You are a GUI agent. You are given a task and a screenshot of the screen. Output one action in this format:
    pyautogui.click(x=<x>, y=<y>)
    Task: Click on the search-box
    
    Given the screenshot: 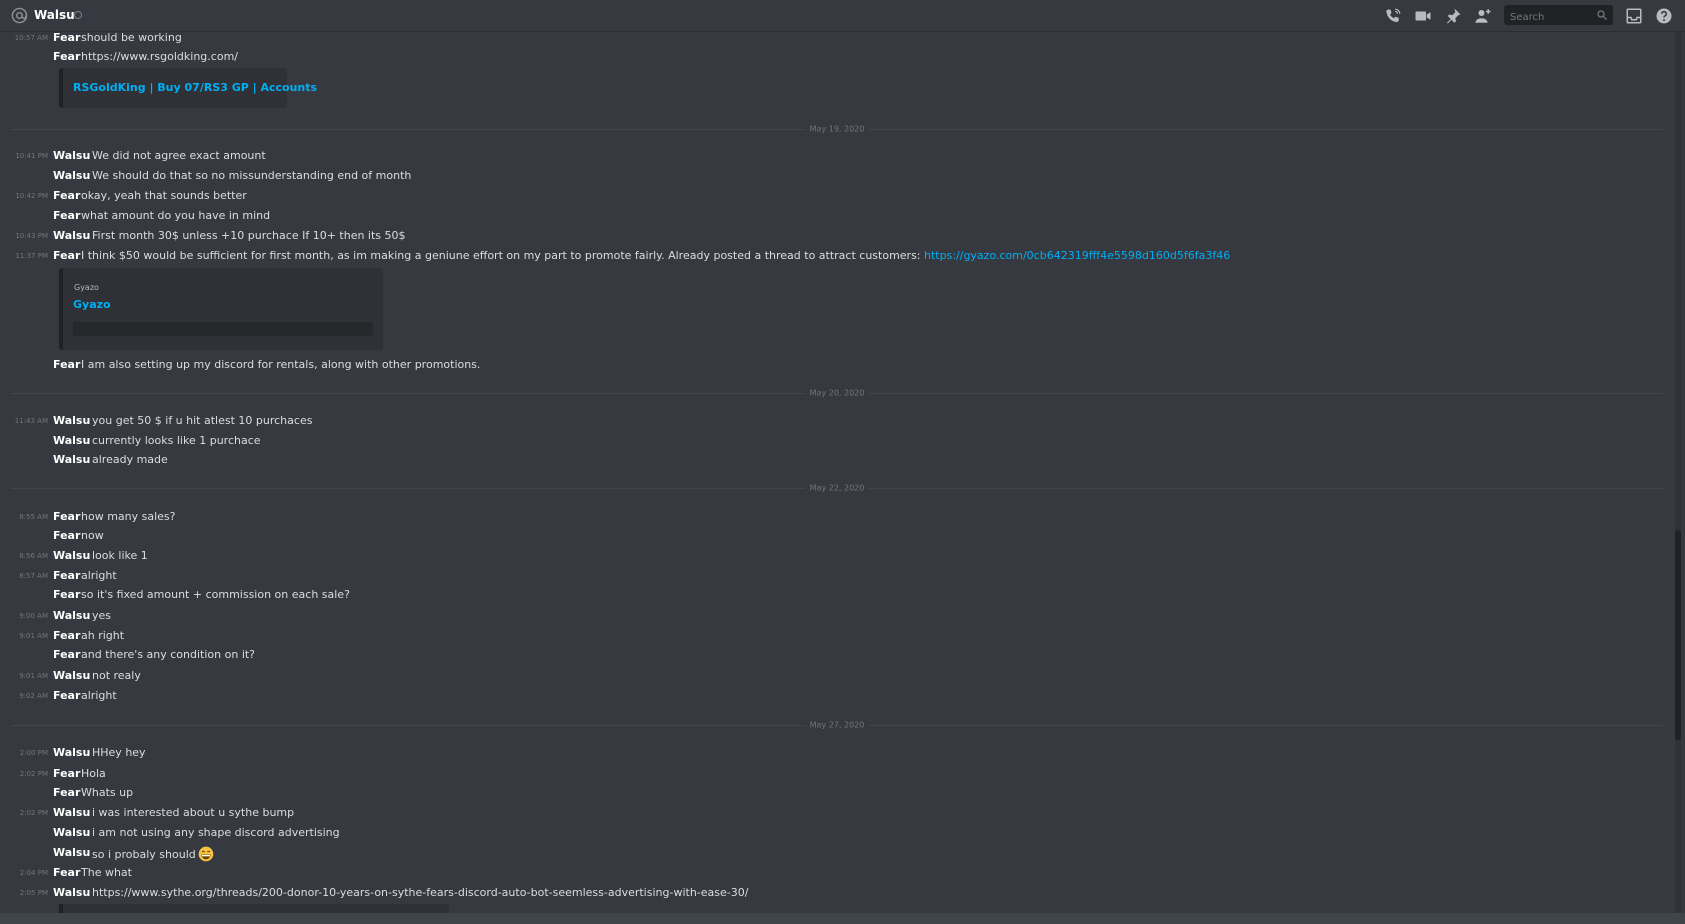 What is the action you would take?
    pyautogui.click(x=1558, y=16)
    